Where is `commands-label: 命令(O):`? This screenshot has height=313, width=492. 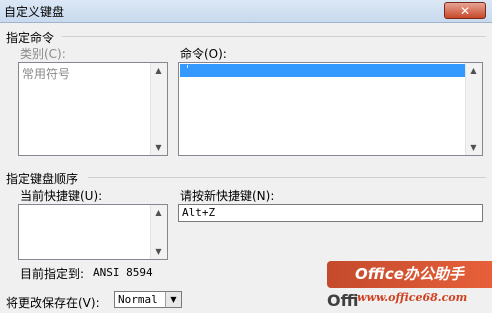 commands-label: 命令(O): is located at coordinates (203, 54).